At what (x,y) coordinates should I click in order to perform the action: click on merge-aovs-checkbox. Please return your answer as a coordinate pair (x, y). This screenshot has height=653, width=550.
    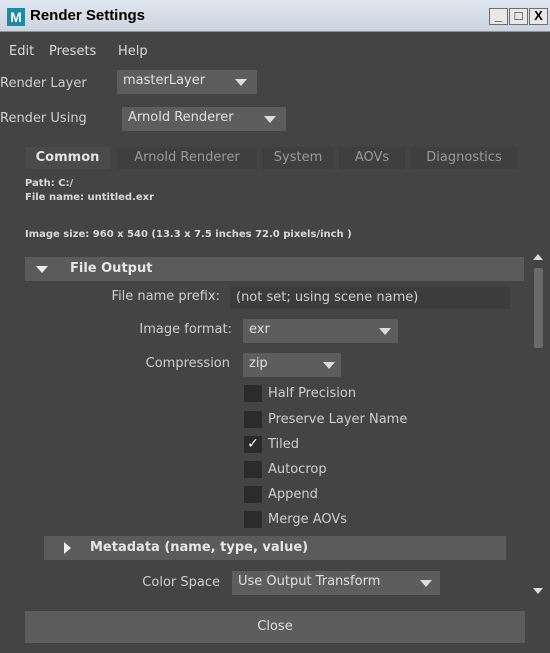
    Looking at the image, I should click on (253, 519).